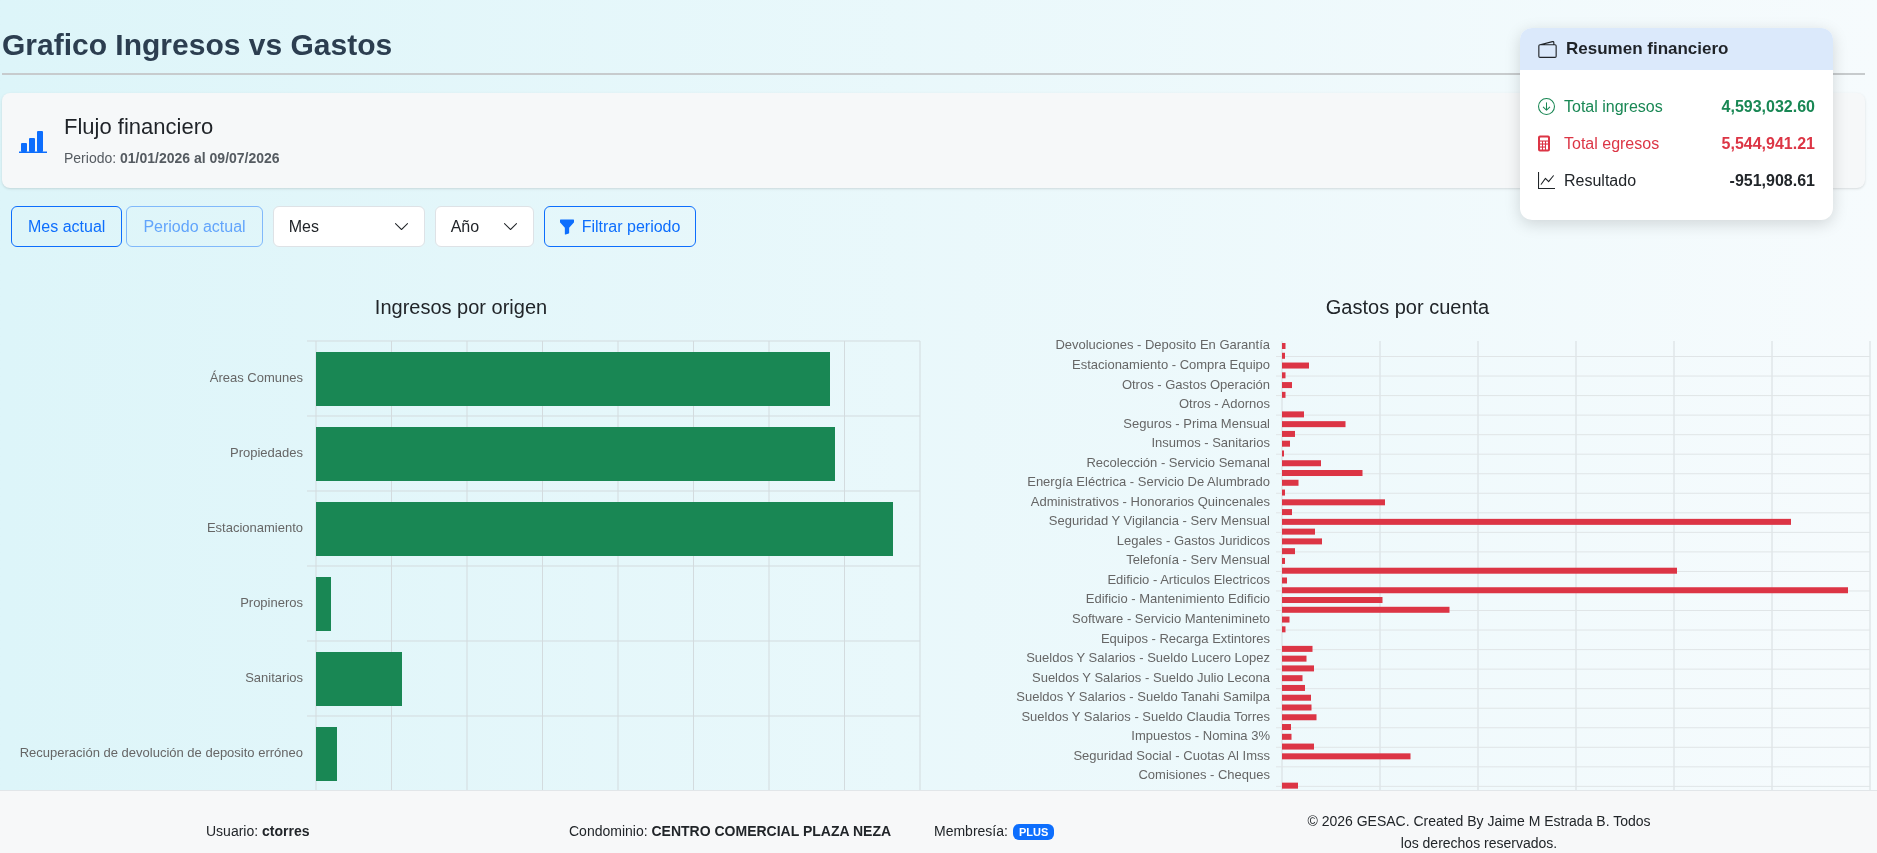 Image resolution: width=1877 pixels, height=853 pixels. Describe the element at coordinates (1544, 143) in the screenshot. I see `calculator-icon` at that location.